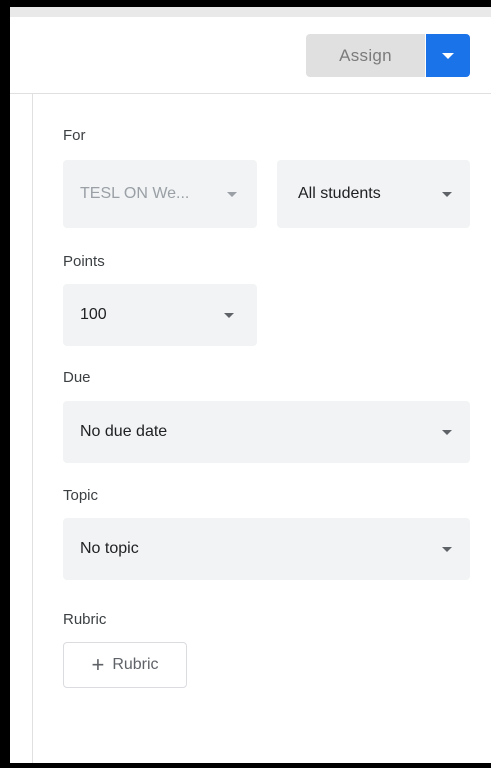  What do you see at coordinates (245, 765) in the screenshot?
I see `window-frame-bottom` at bounding box center [245, 765].